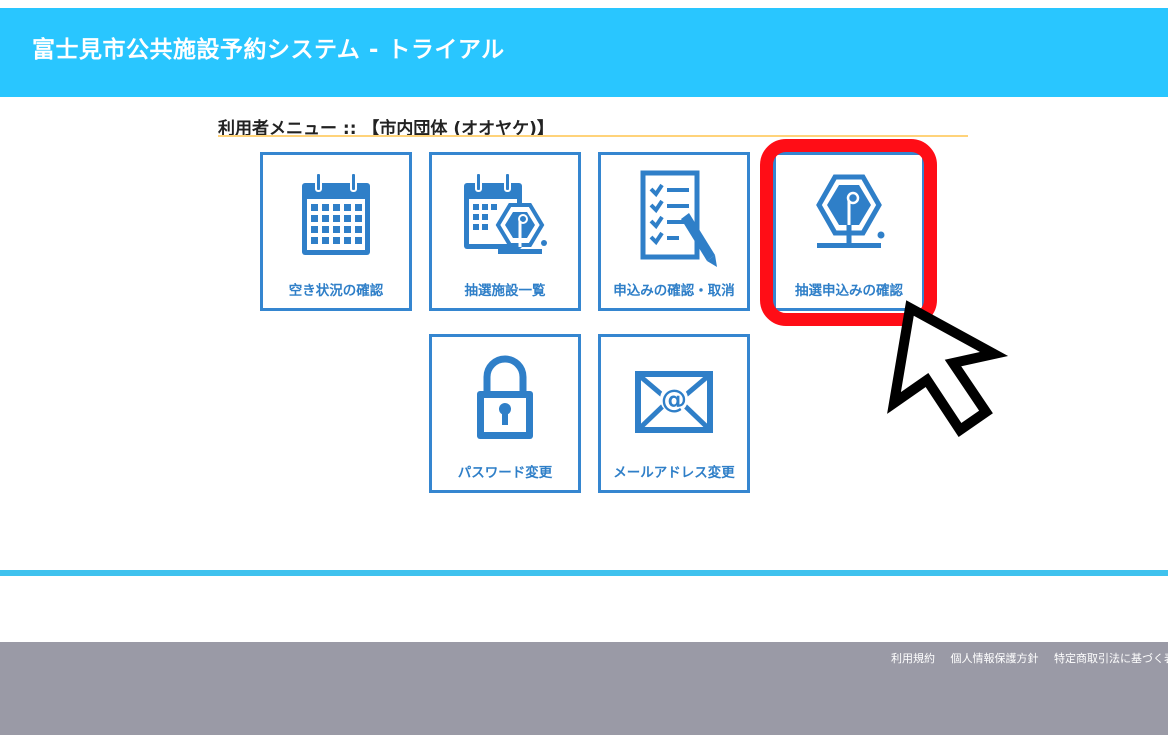 The width and height of the screenshot is (1168, 735). I want to click on tile-label: 抽選施設一覧, so click(505, 291).